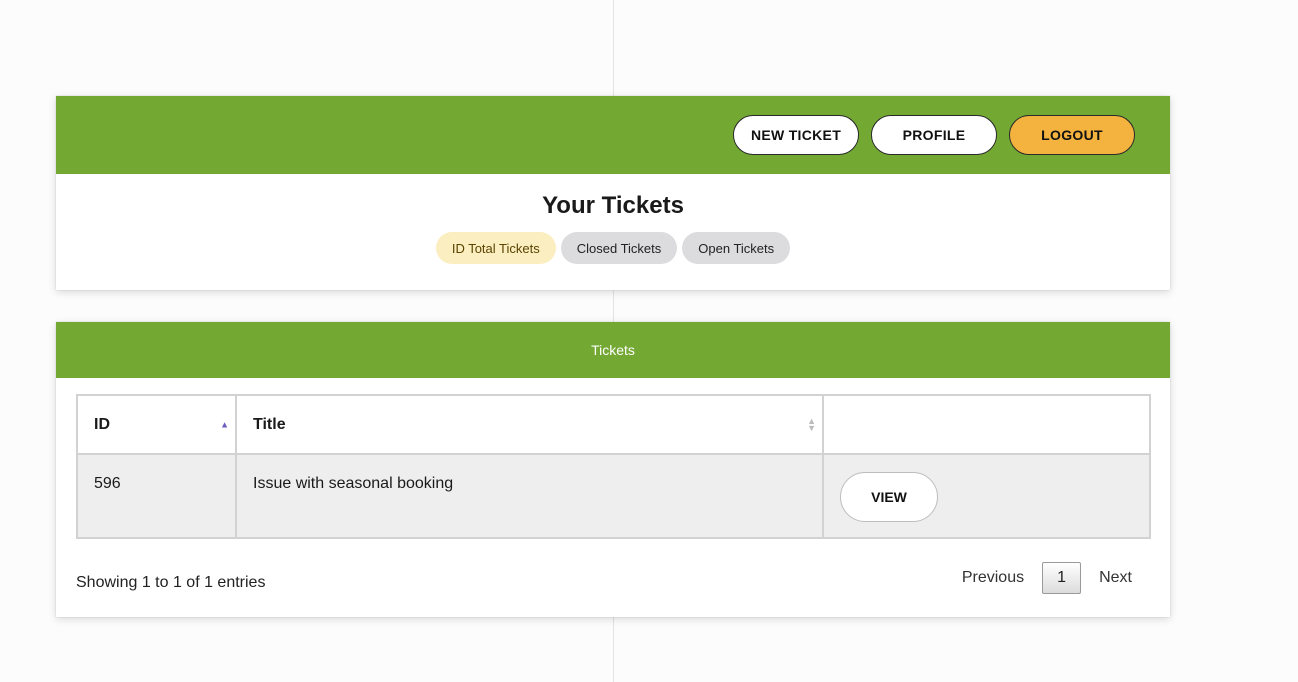  What do you see at coordinates (934, 135) in the screenshot?
I see `profile-button: PROFILE` at bounding box center [934, 135].